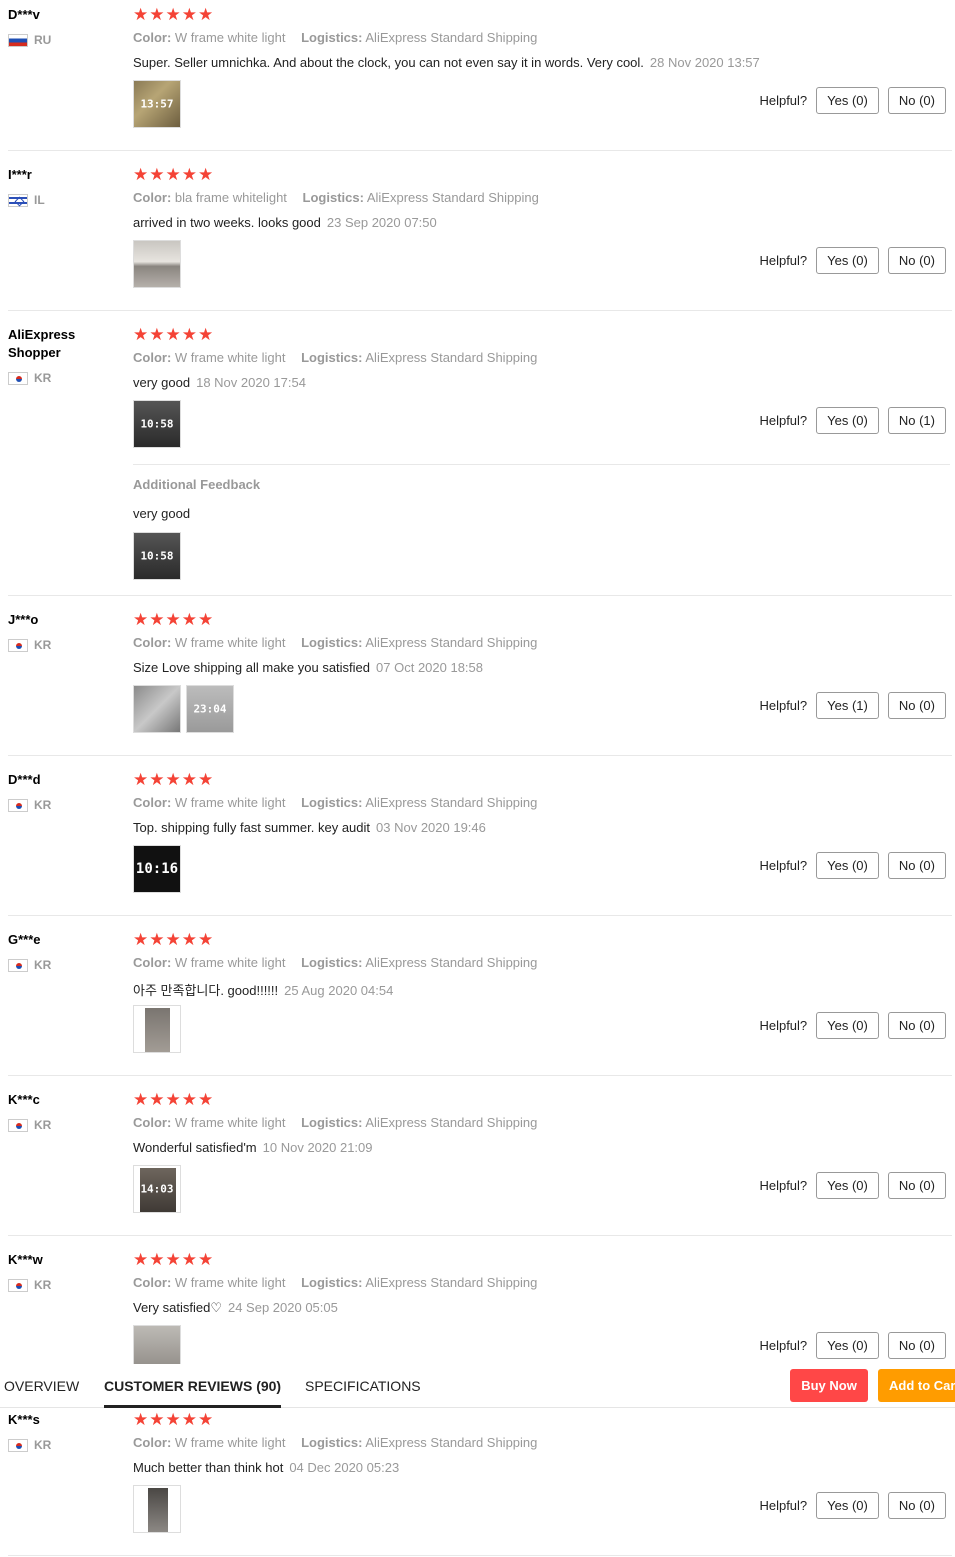 The height and width of the screenshot is (1557, 955). Describe the element at coordinates (251, 382) in the screenshot. I see `review-date: 18 Nov 2020 17:54` at that location.